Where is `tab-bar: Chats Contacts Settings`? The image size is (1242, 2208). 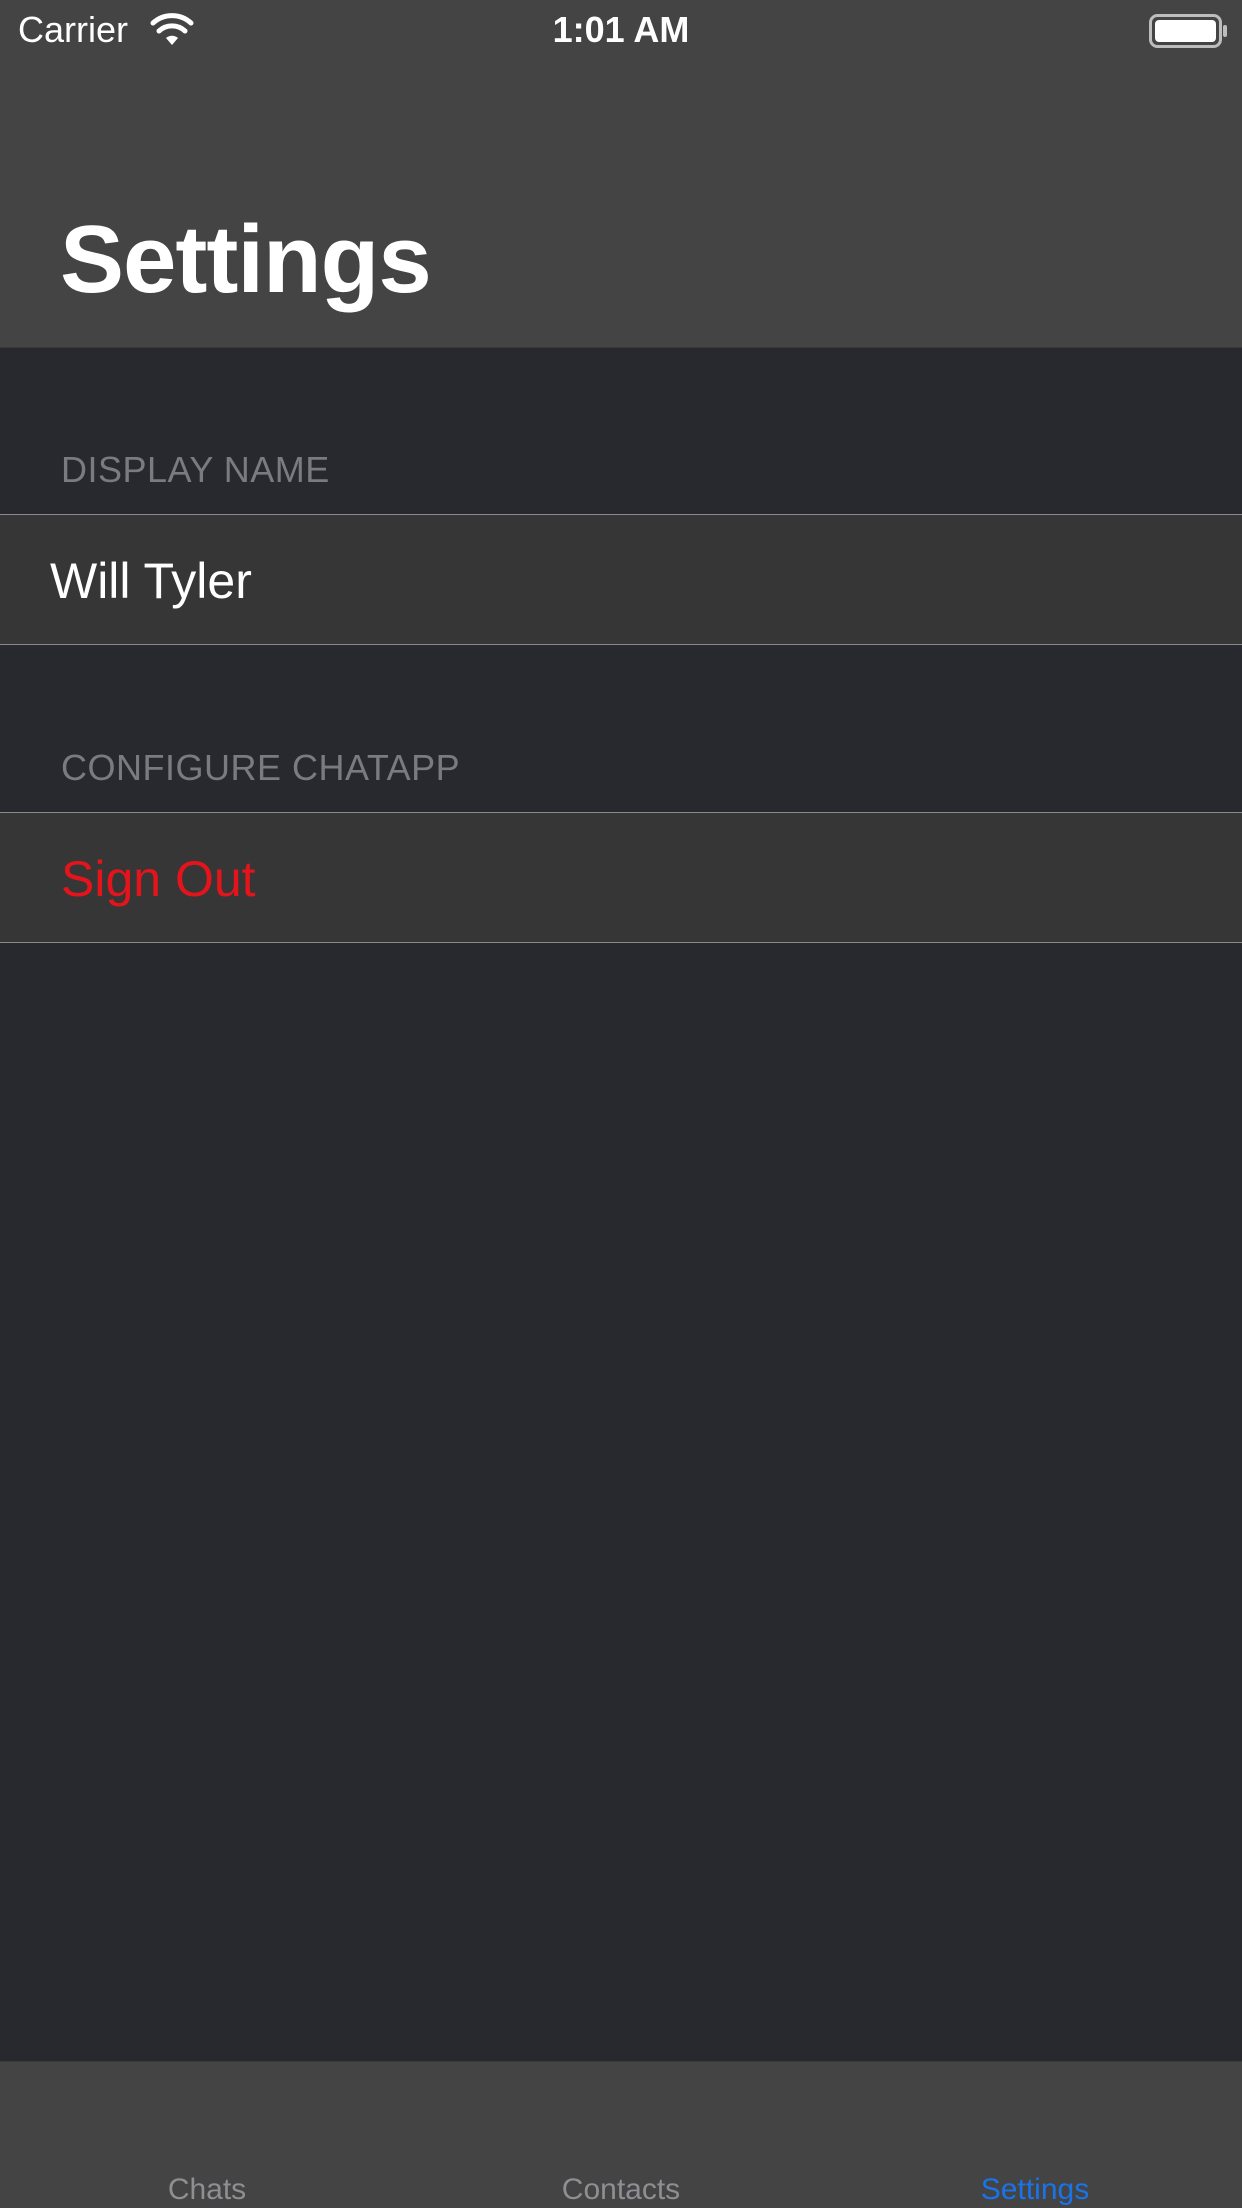
tab-bar: Chats Contacts Settings is located at coordinates (621, 2134).